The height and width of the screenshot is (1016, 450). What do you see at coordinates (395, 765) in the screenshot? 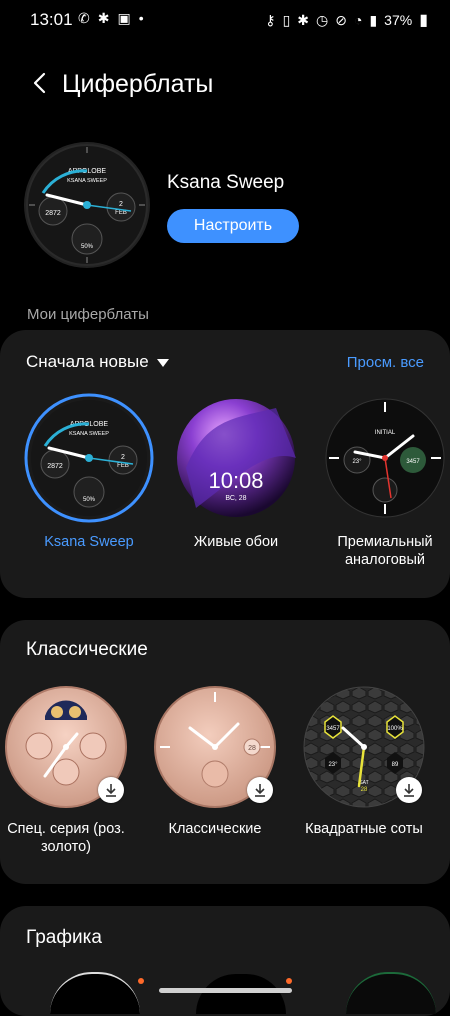
I see `svg-text: 89` at bounding box center [395, 765].